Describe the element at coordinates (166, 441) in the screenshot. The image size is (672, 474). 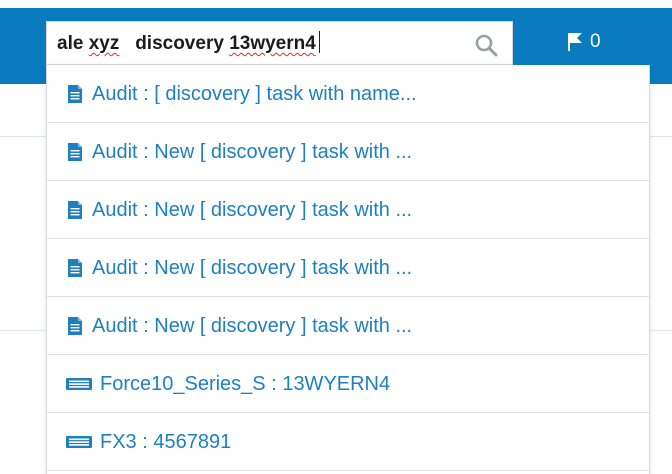
I see `suggestion-label: FX3 : 4567891` at that location.